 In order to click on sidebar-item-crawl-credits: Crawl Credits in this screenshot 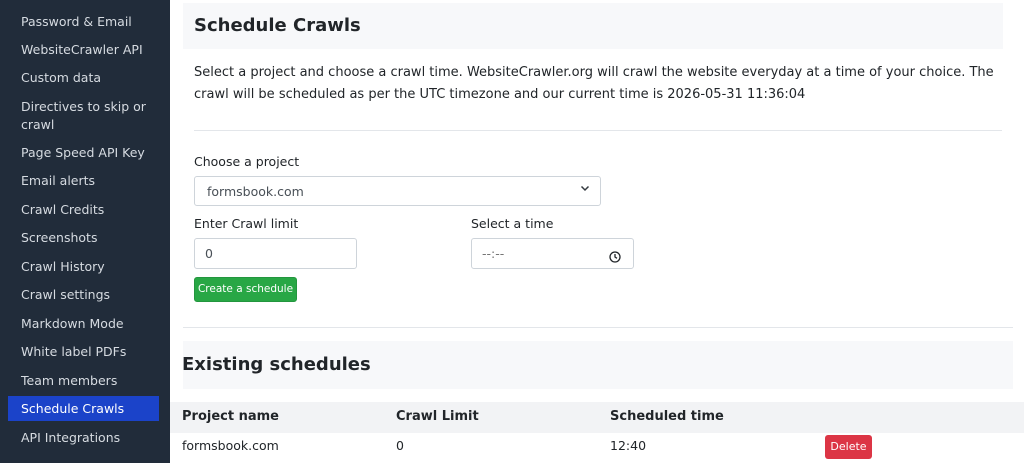, I will do `click(83, 210)`.